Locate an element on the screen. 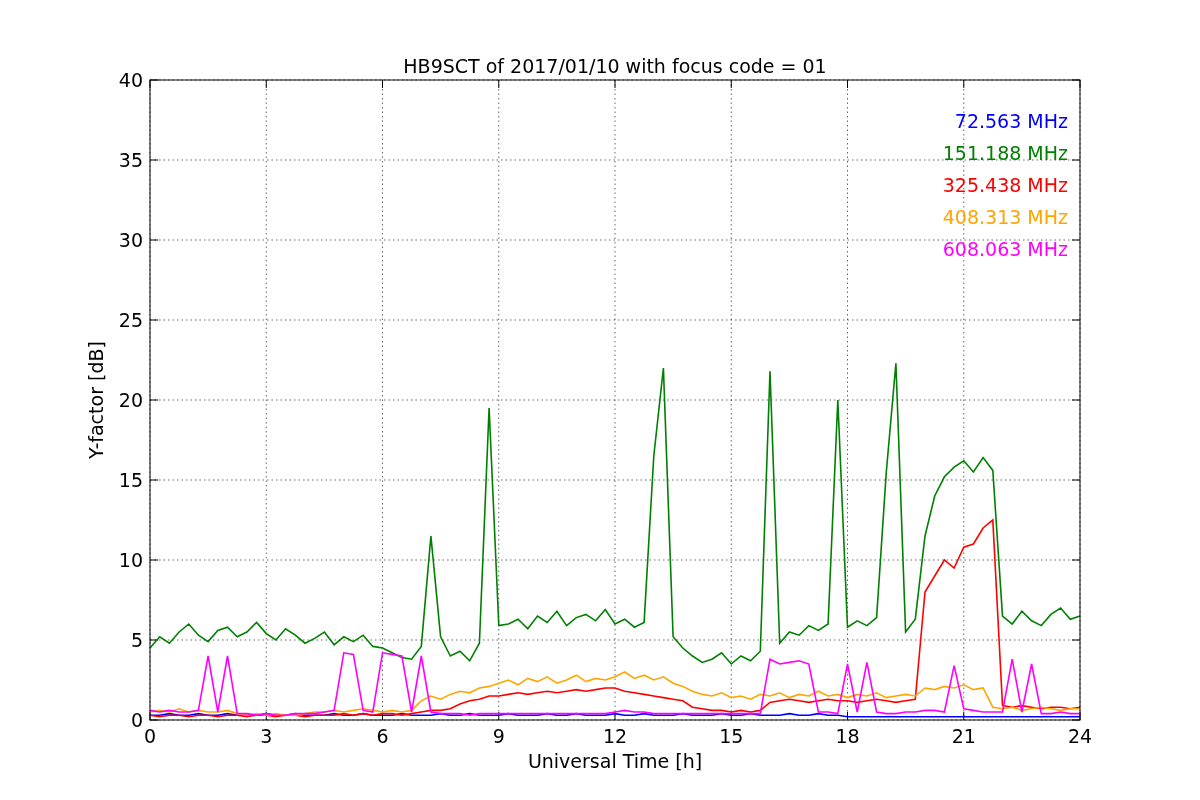  y-tick-label: 0 is located at coordinates (136, 720).